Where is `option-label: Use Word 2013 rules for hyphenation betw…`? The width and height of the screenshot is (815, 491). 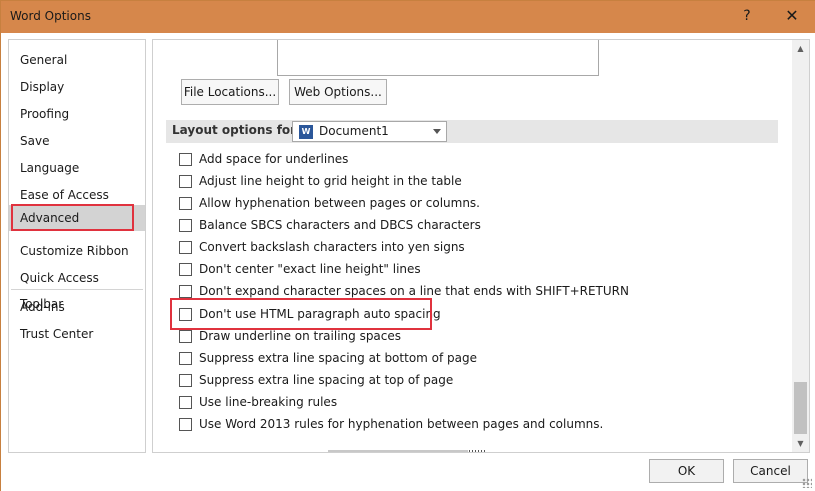
option-label: Use Word 2013 rules for hyphenation betw… is located at coordinates (401, 424).